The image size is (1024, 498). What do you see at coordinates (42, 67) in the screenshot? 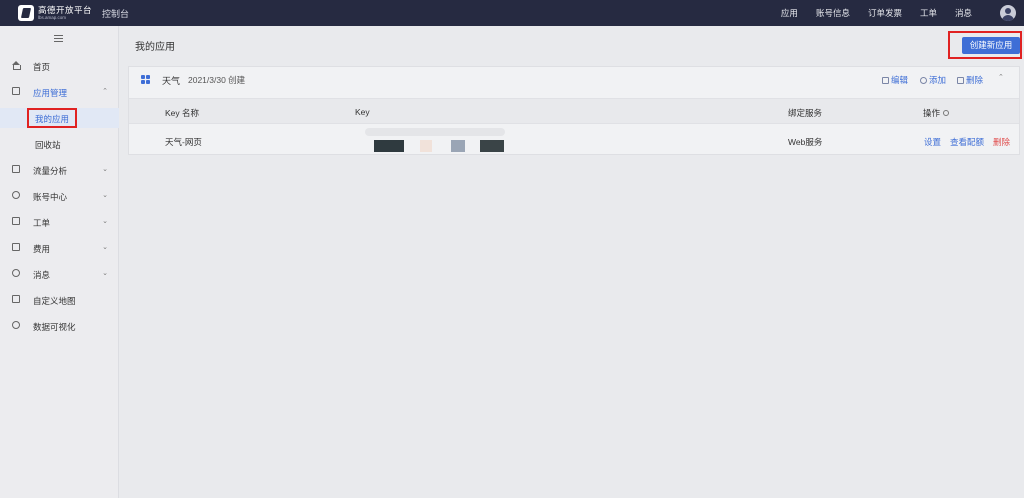
I see `sidebar-item-label: 首页` at bounding box center [42, 67].